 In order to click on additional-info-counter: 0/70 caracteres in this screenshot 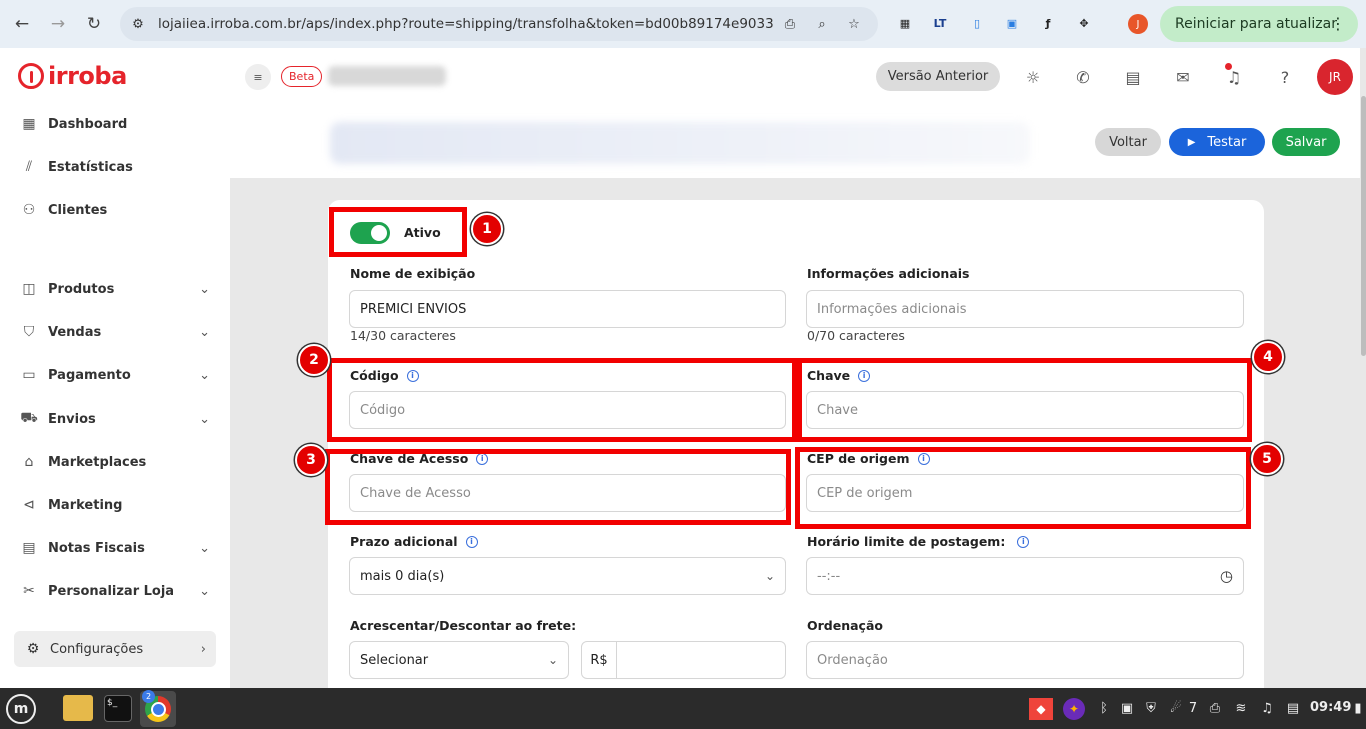, I will do `click(856, 335)`.